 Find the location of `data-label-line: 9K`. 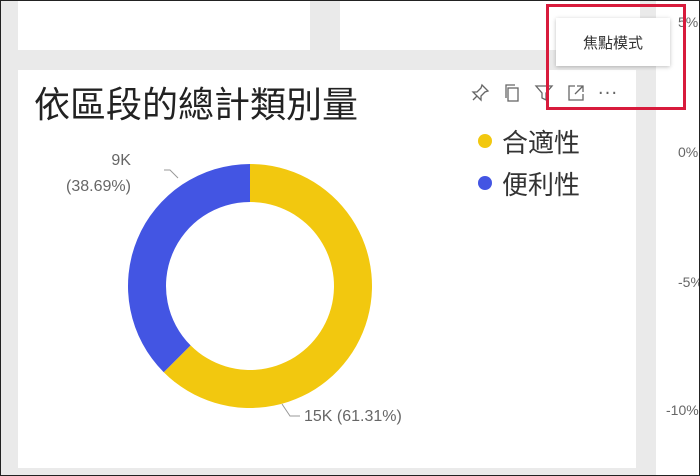

data-label-line: 9K is located at coordinates (121, 160).